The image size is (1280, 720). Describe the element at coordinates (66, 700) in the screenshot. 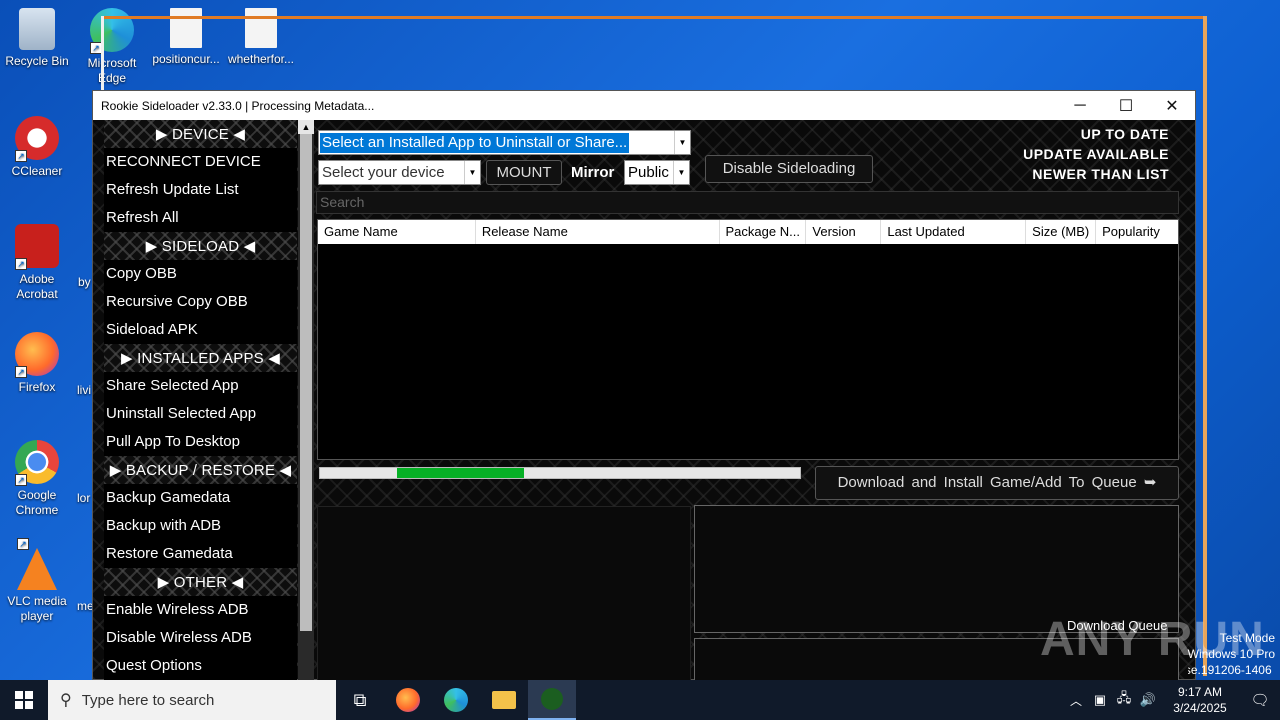

I see `search-icon: ⚲` at that location.